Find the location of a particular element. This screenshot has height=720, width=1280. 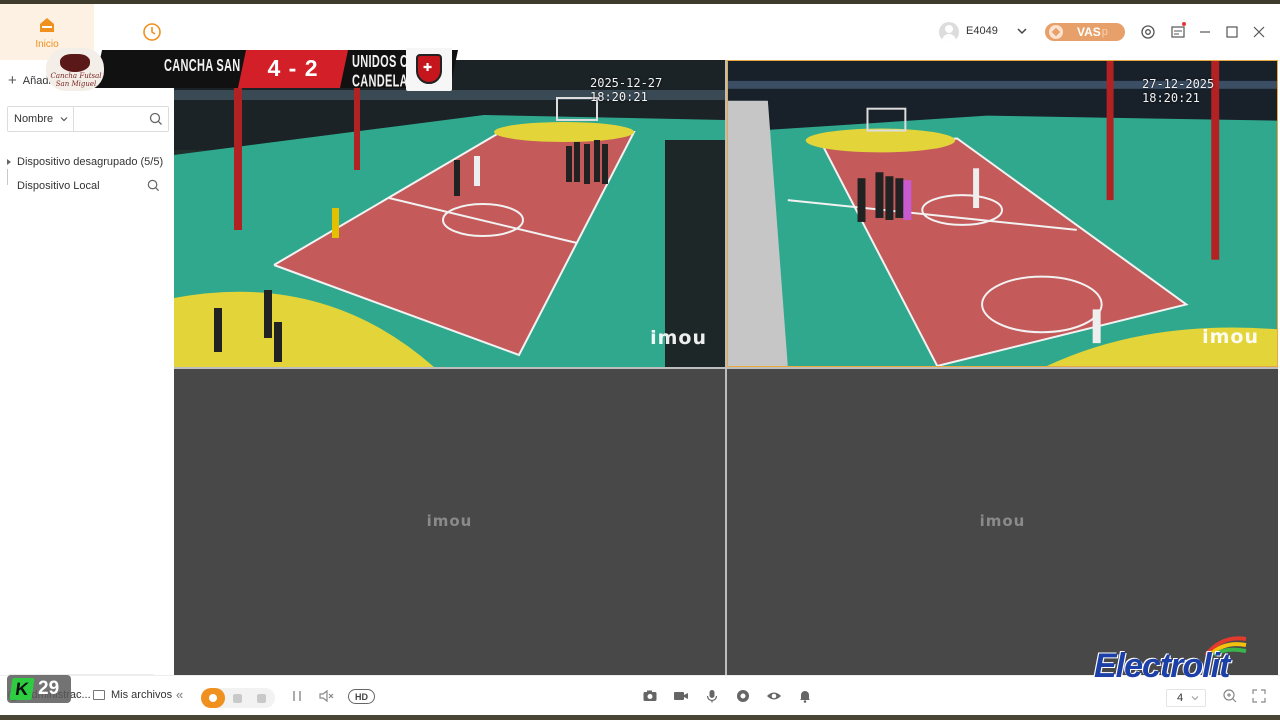

grid-divider-horizontal is located at coordinates (726, 368).